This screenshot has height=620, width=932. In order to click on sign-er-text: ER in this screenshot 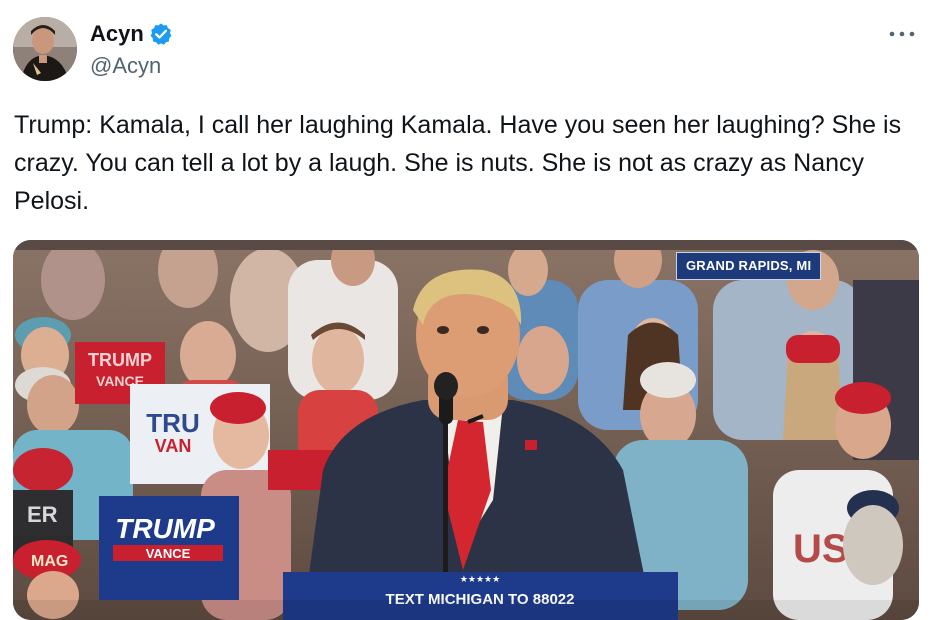, I will do `click(42, 514)`.